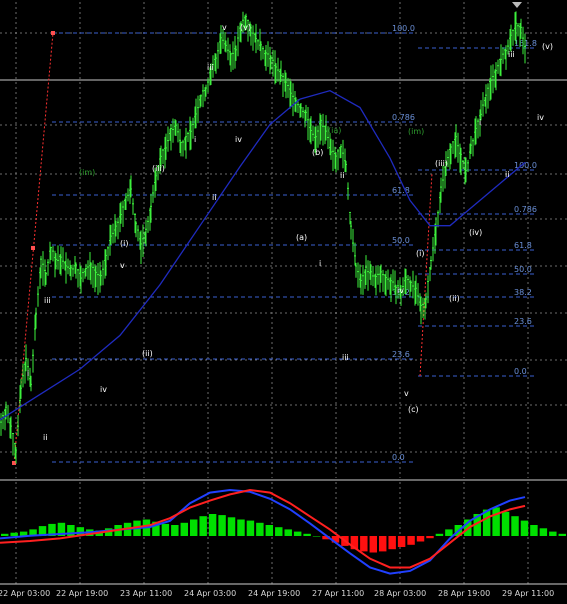 This screenshot has height=604, width=567. I want to click on time-label: 23 Apr 11:00, so click(146, 593).